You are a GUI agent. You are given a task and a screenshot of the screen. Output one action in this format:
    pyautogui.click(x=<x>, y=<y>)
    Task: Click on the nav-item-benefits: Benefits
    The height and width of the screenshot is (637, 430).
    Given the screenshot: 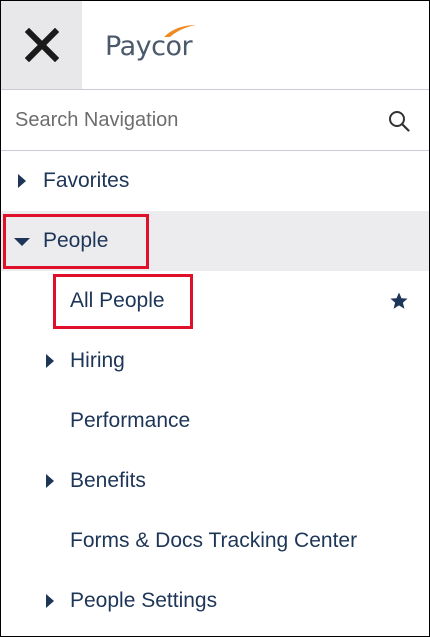 What is the action you would take?
    pyautogui.click(x=215, y=481)
    